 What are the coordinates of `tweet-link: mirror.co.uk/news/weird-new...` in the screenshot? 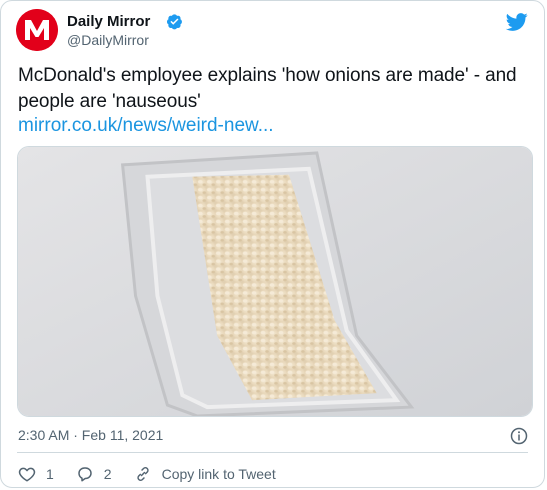 It's located at (146, 126).